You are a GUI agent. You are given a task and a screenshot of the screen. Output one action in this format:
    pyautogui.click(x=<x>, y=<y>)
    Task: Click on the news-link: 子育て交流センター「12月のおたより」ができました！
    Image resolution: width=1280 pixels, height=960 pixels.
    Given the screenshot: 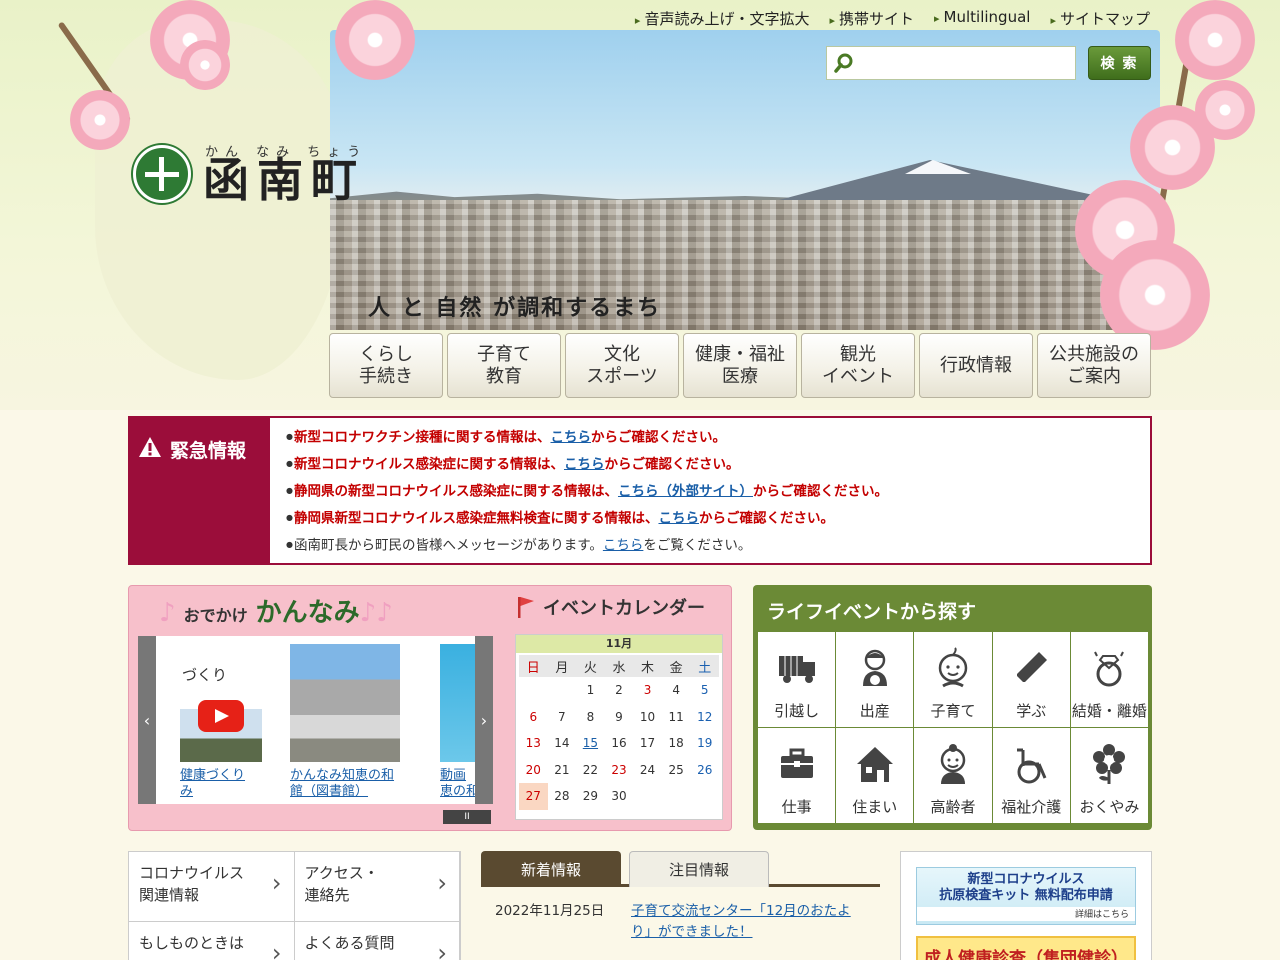 What is the action you would take?
    pyautogui.click(x=748, y=922)
    